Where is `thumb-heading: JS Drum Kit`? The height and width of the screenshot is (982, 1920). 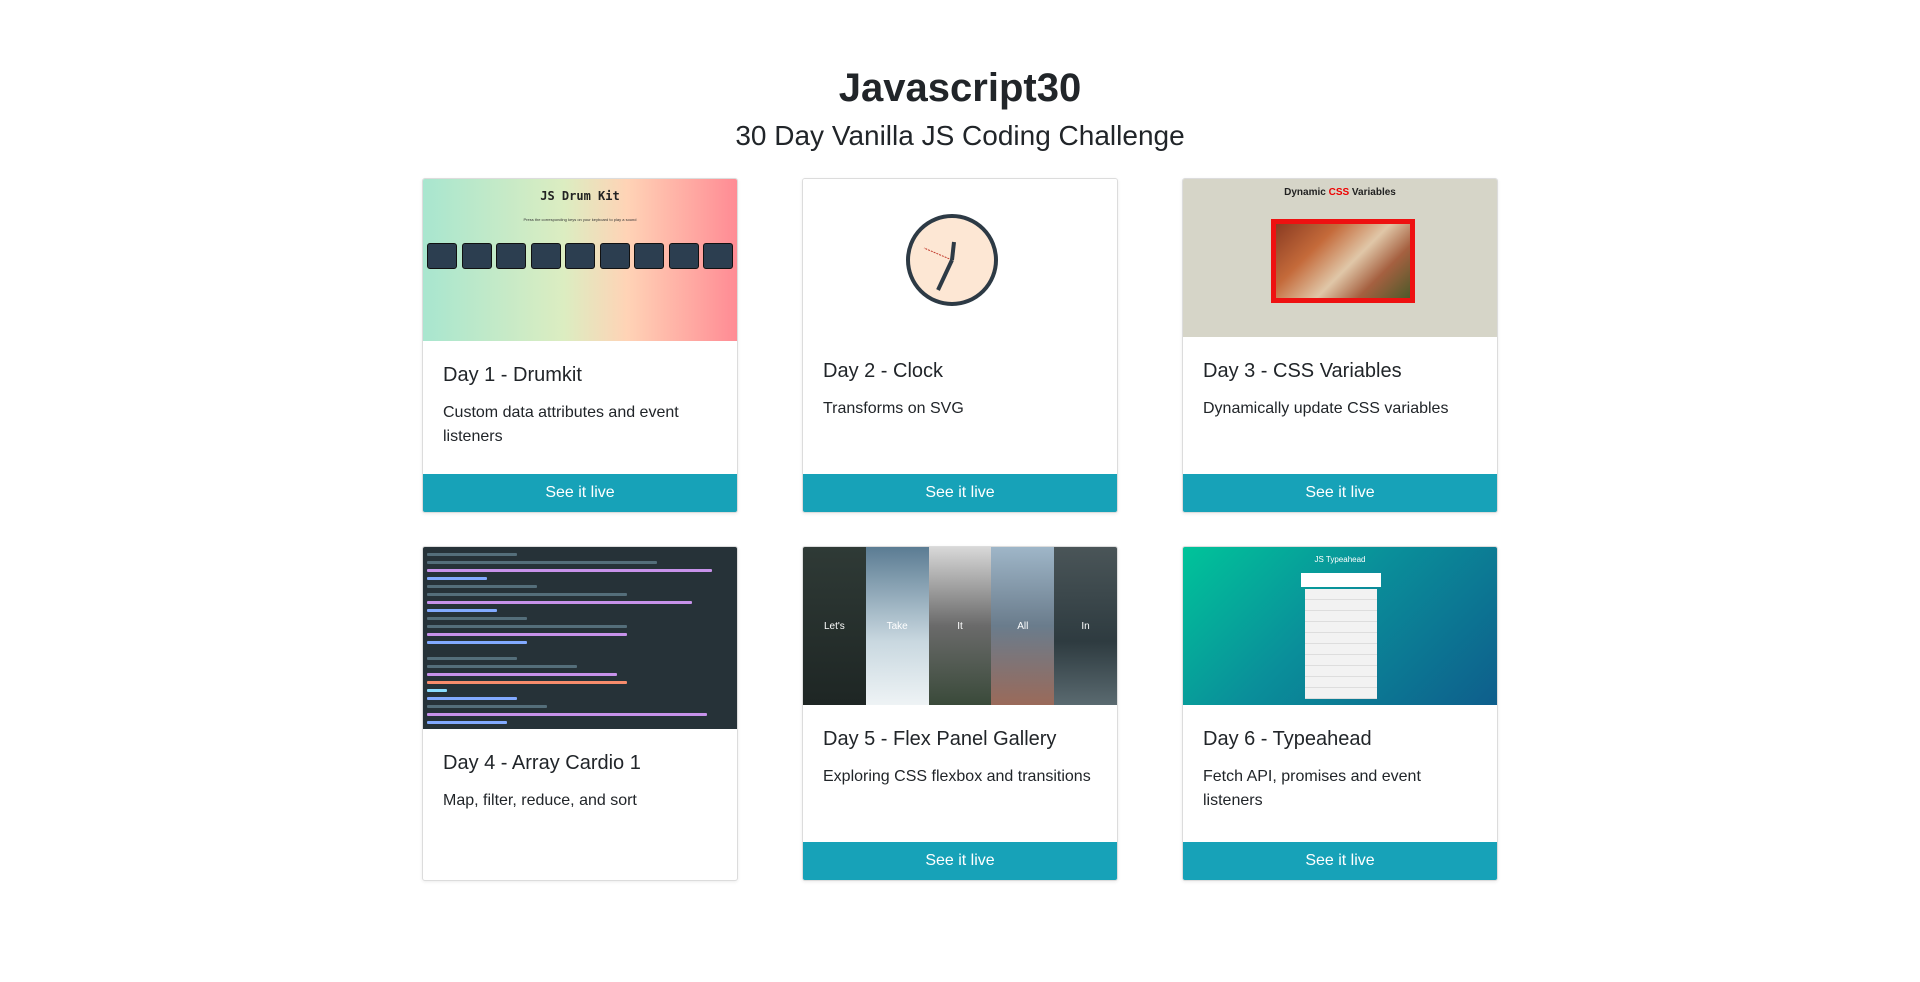 thumb-heading: JS Drum Kit is located at coordinates (580, 196).